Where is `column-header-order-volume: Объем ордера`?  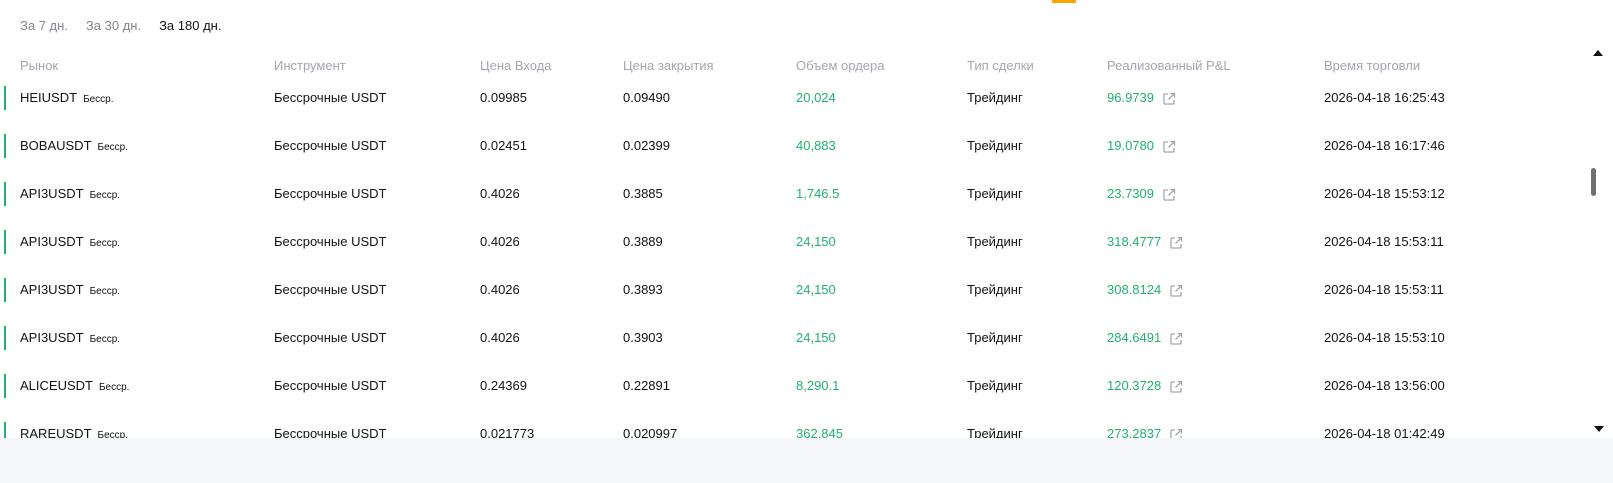
column-header-order-volume: Объем ордера is located at coordinates (840, 65).